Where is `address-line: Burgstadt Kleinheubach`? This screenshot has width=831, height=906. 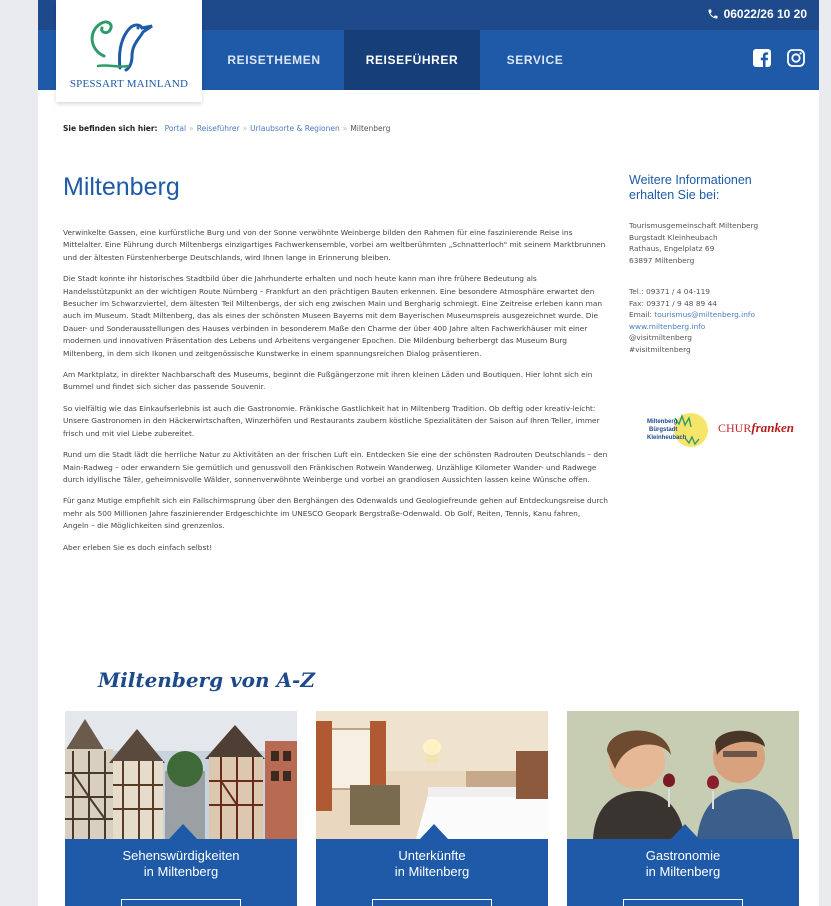 address-line: Burgstadt Kleinheubach is located at coordinates (673, 237).